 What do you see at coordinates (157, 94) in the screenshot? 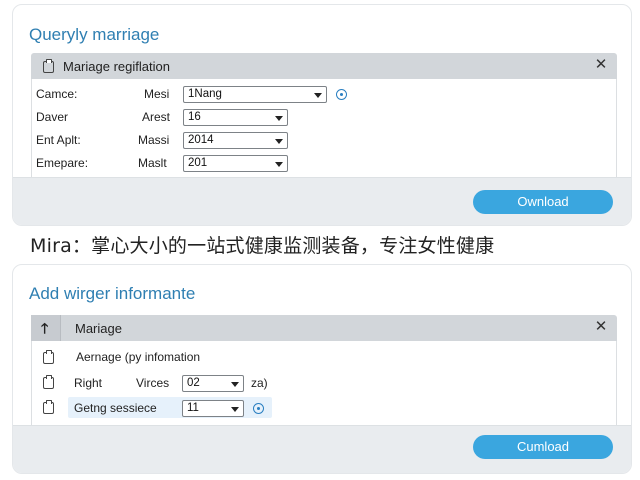
I see `field-label: Mesi` at bounding box center [157, 94].